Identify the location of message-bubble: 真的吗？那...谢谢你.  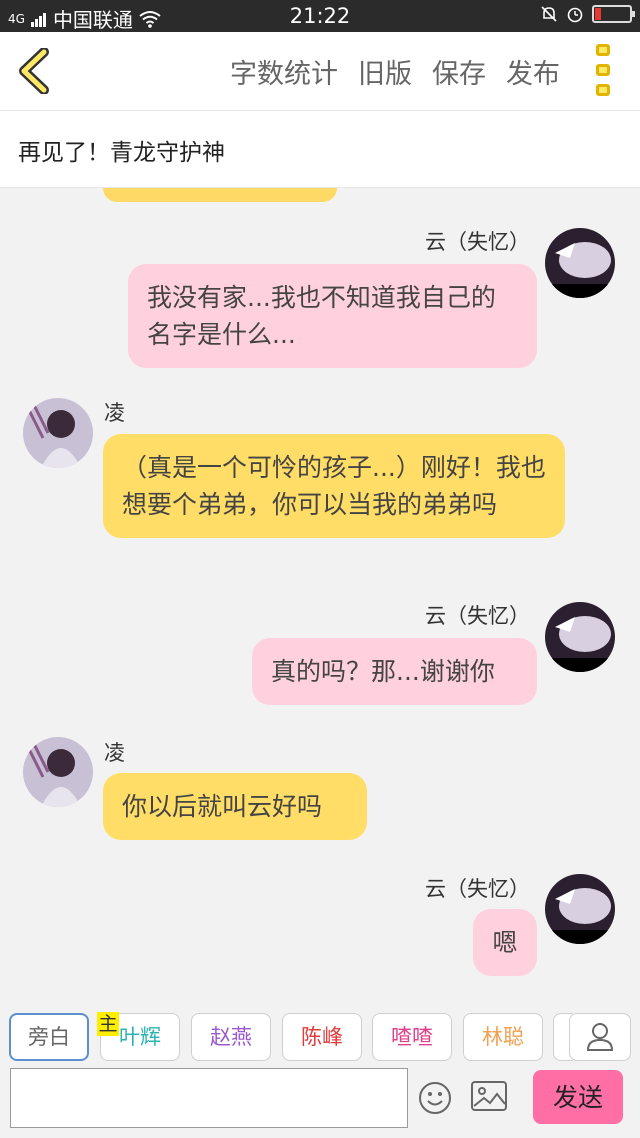
(394, 671).